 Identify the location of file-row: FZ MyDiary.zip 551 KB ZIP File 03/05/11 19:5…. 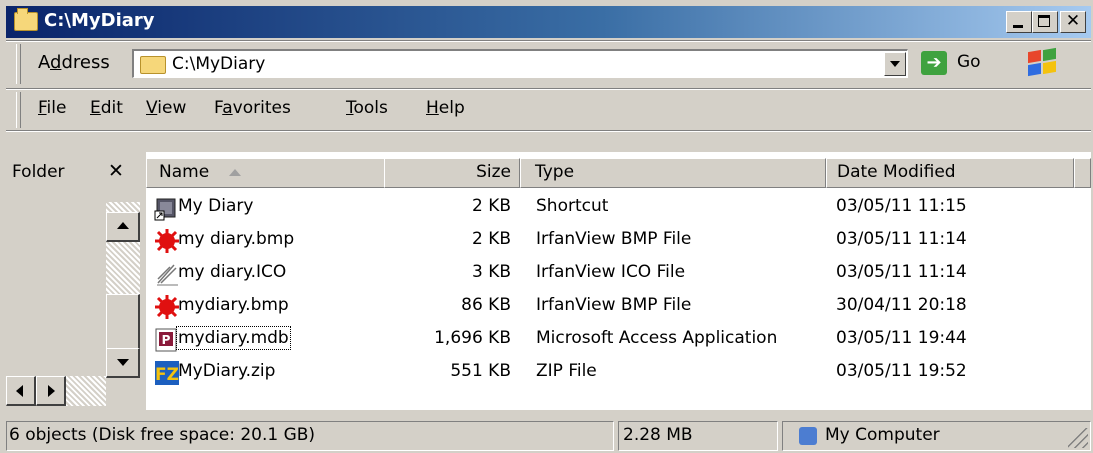
(618, 373).